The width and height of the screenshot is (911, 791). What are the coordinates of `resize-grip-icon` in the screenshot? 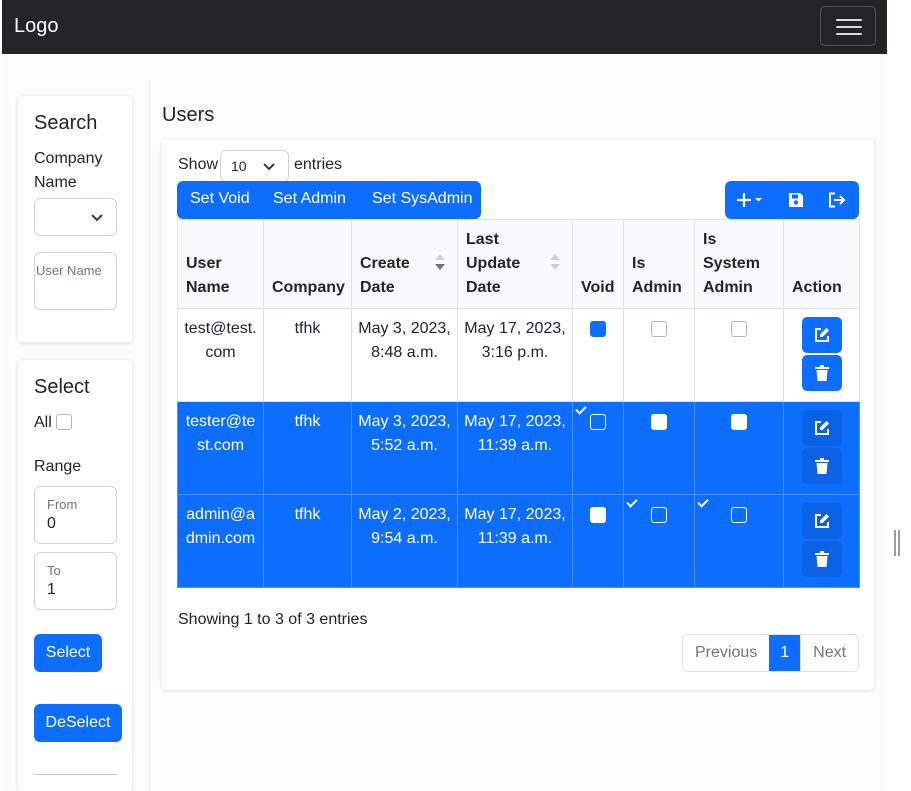 It's located at (897, 543).